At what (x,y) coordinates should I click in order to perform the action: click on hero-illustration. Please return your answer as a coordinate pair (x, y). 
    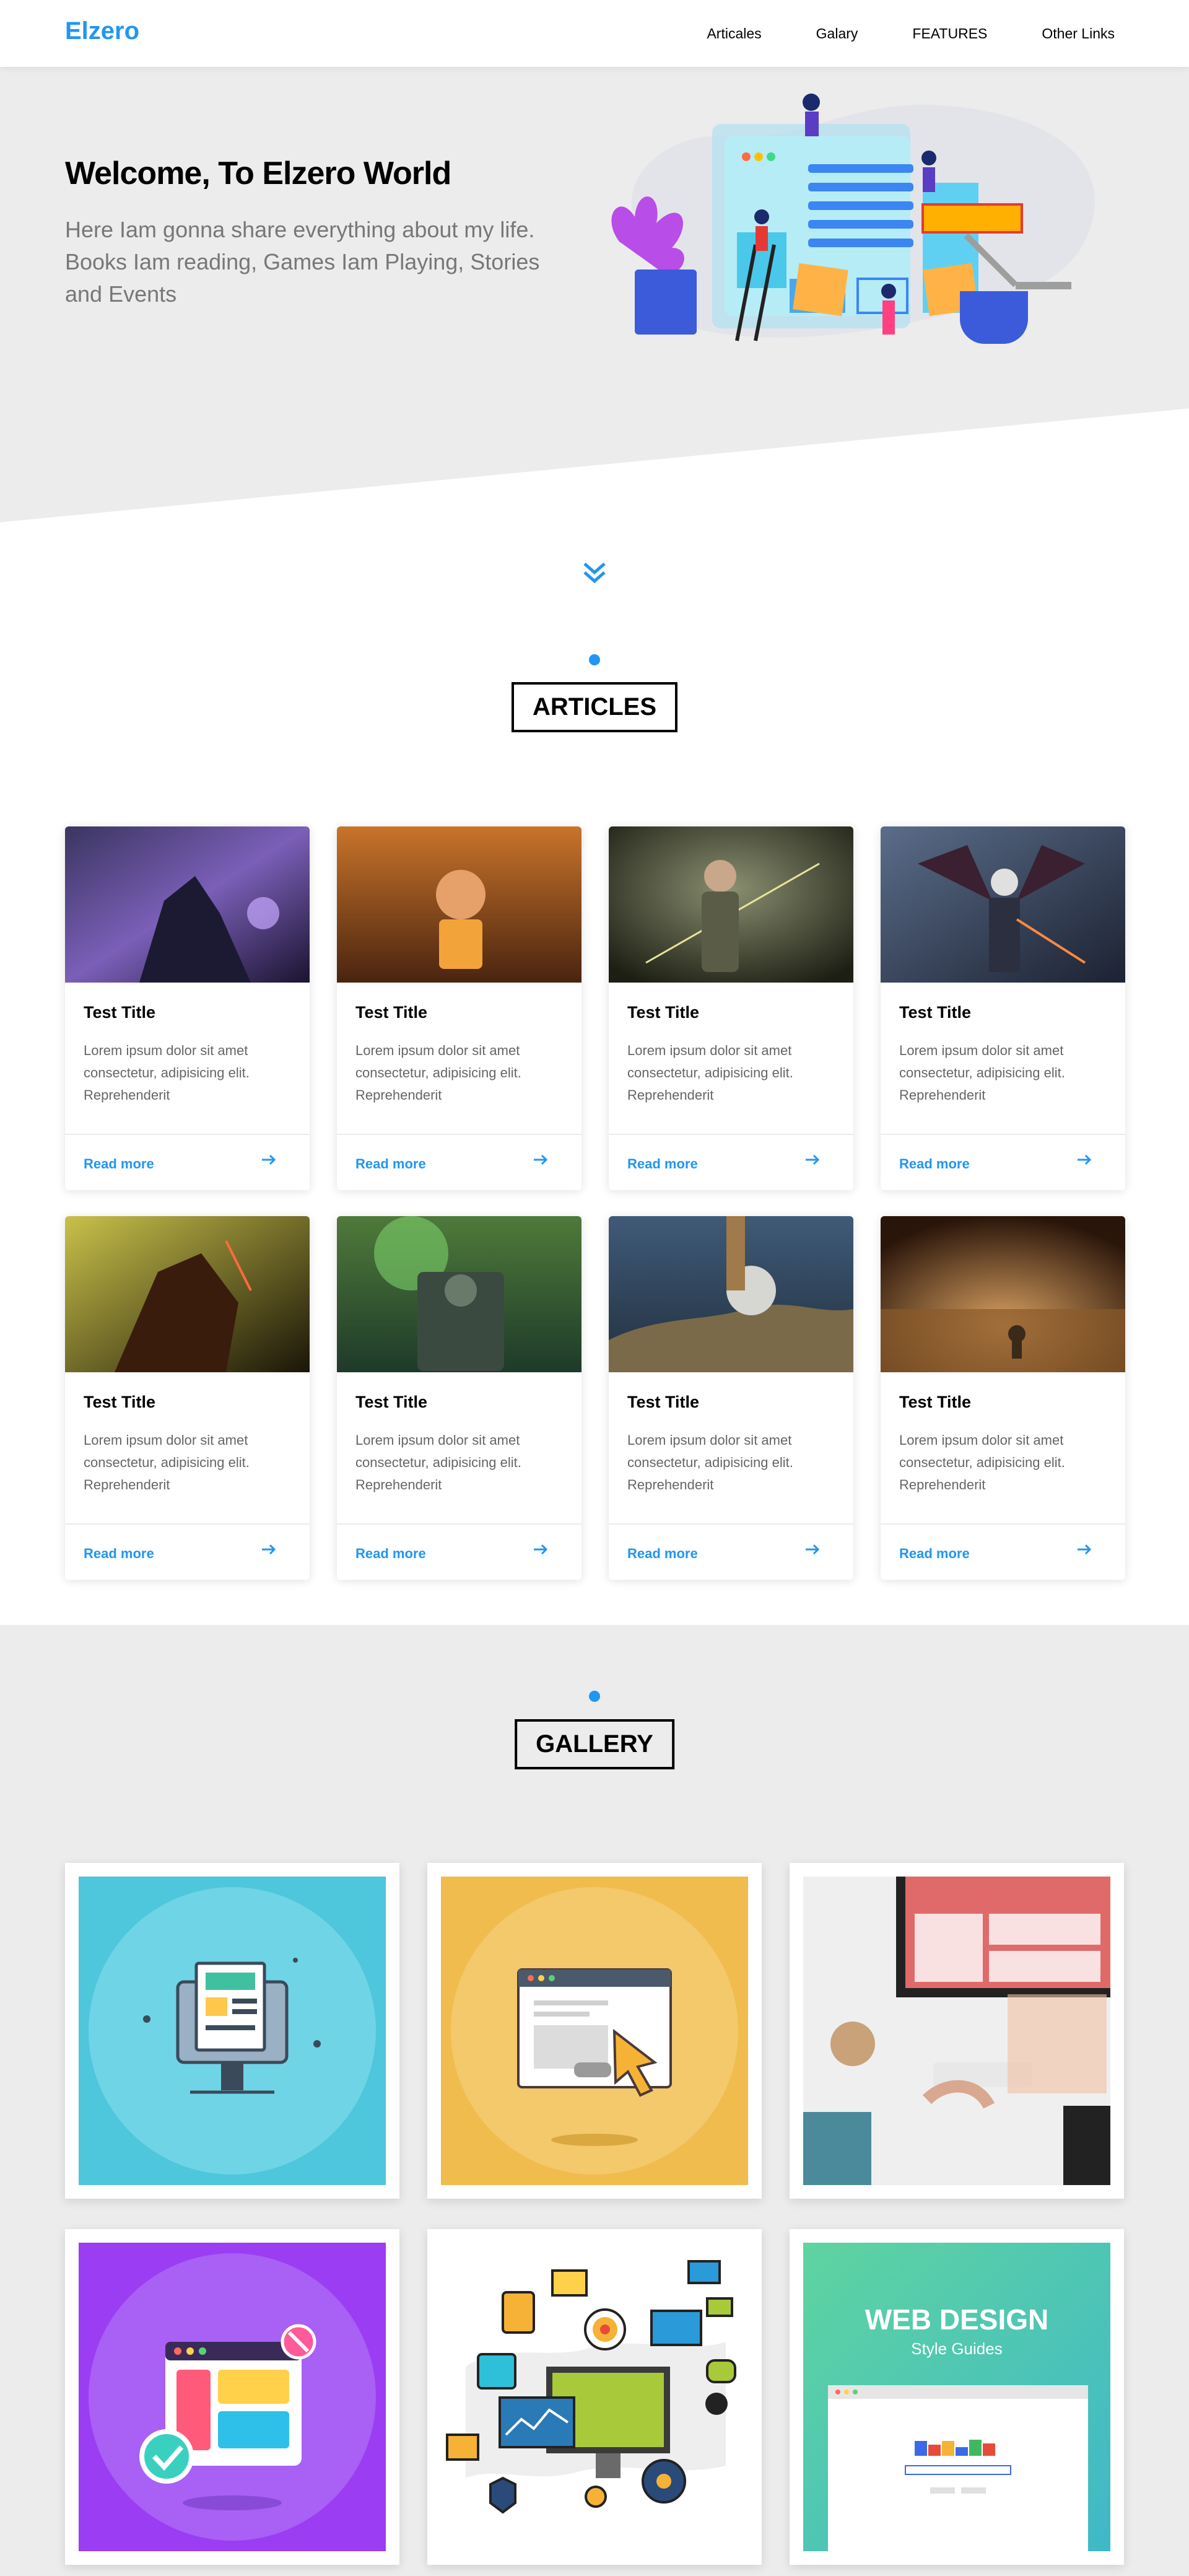
    Looking at the image, I should click on (853, 219).